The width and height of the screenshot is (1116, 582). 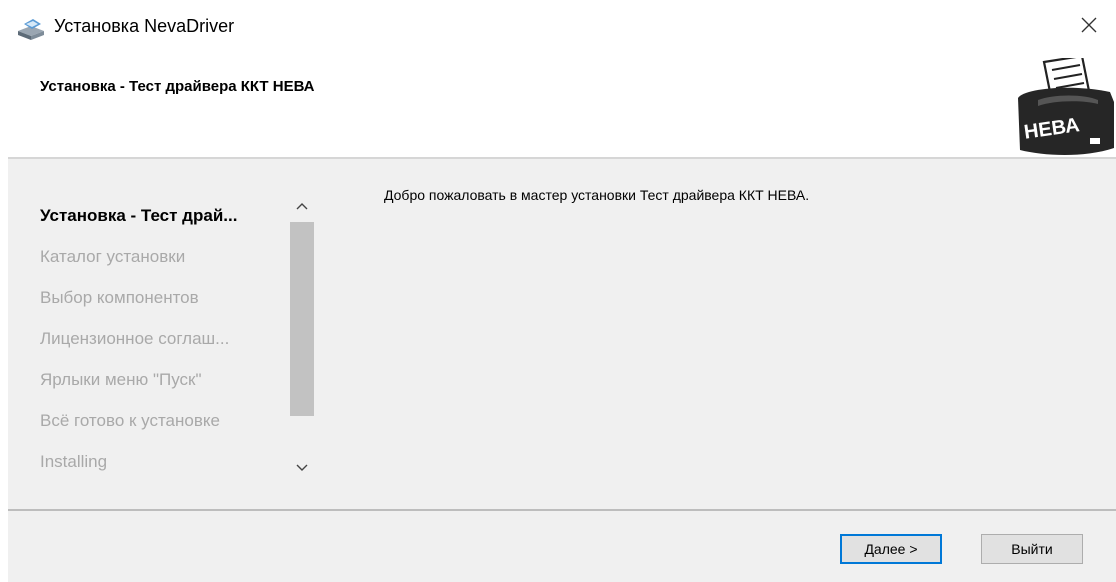 I want to click on step-item-start-menu: Ярлыки меню "Пуск", so click(x=121, y=379).